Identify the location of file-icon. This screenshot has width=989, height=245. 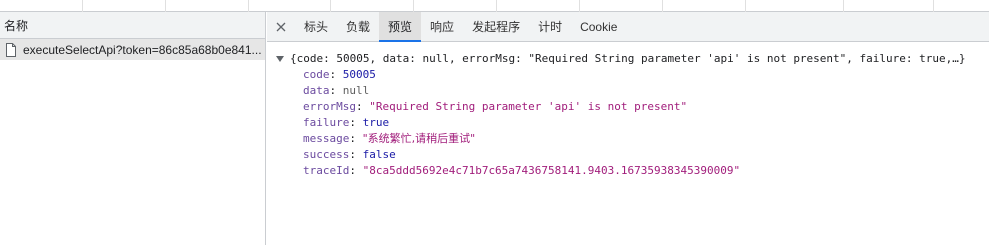
(11, 49).